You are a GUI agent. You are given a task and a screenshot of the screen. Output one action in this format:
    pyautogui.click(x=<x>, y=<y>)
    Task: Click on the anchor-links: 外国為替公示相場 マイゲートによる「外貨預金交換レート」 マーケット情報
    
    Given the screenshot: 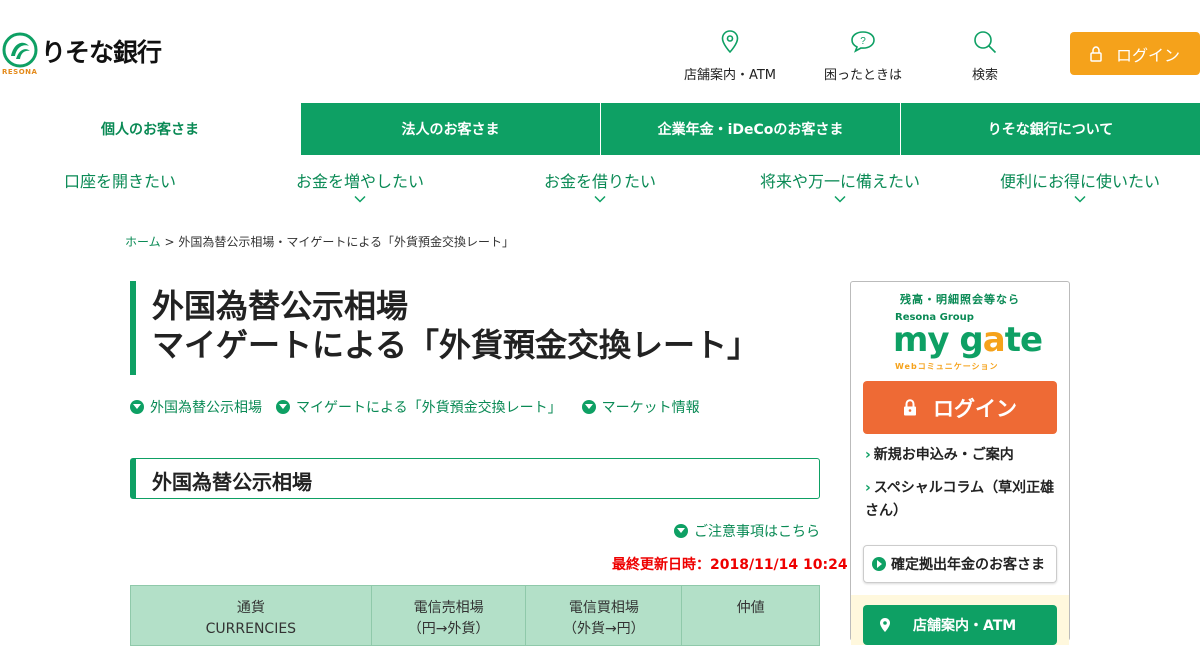 What is the action you would take?
    pyautogui.click(x=422, y=407)
    